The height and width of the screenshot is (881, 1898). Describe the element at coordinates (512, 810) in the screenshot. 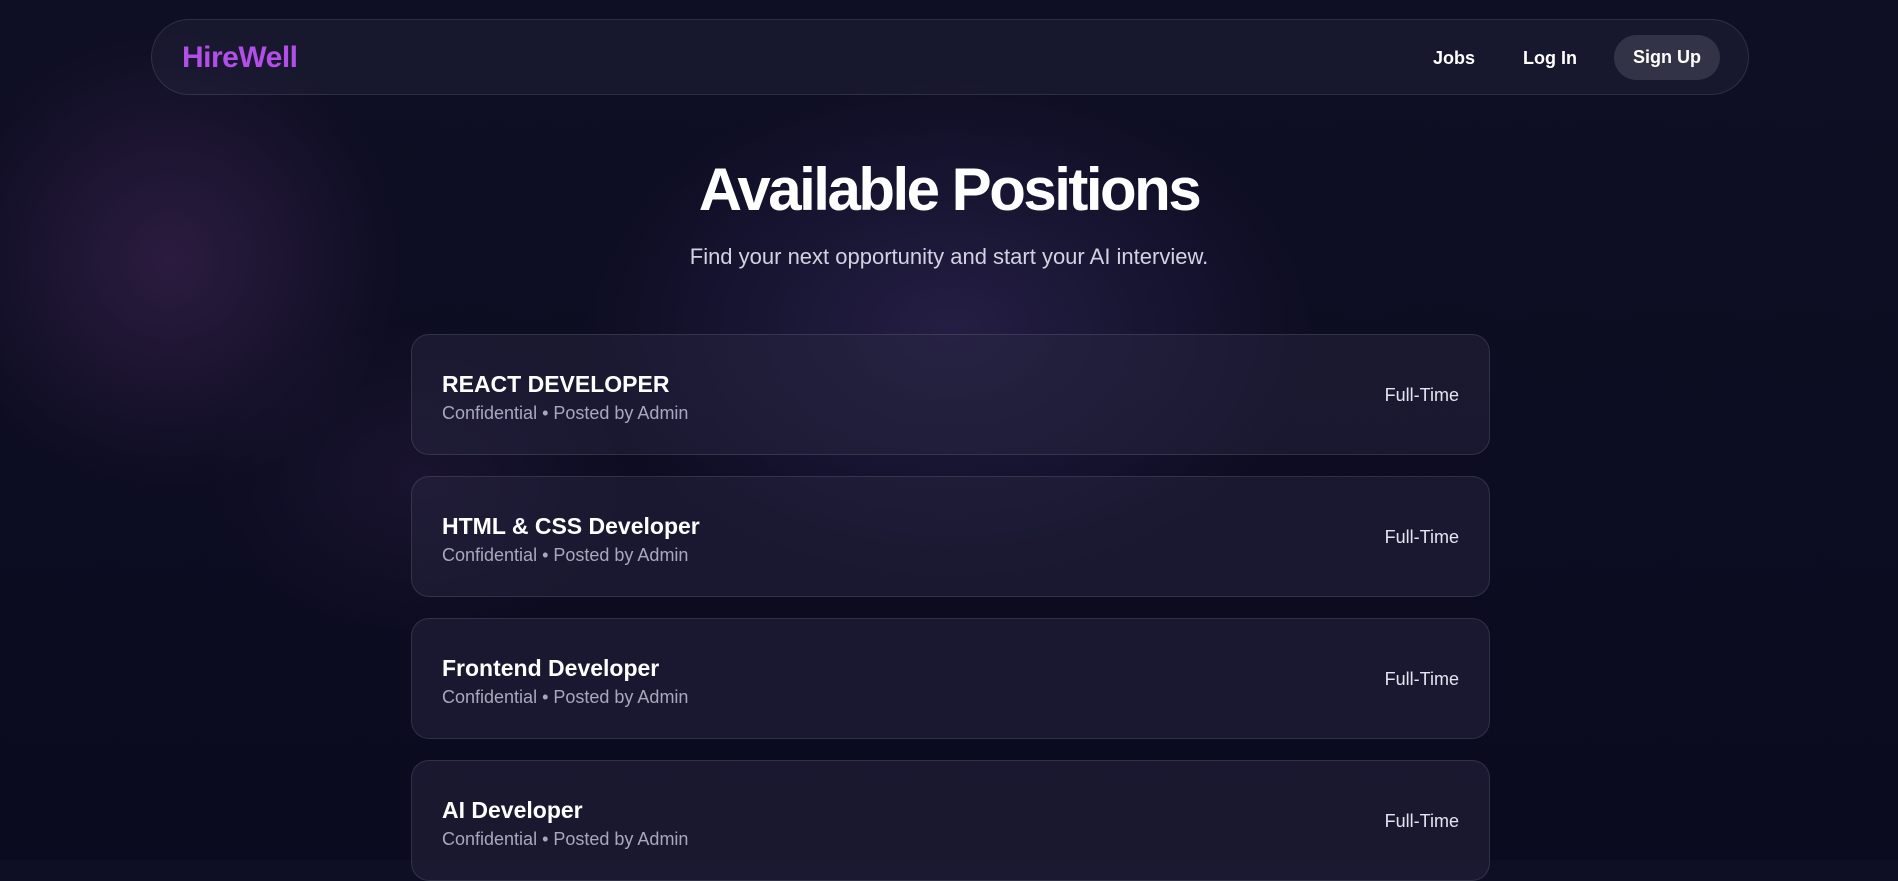

I see `job-title: AI Developer` at that location.